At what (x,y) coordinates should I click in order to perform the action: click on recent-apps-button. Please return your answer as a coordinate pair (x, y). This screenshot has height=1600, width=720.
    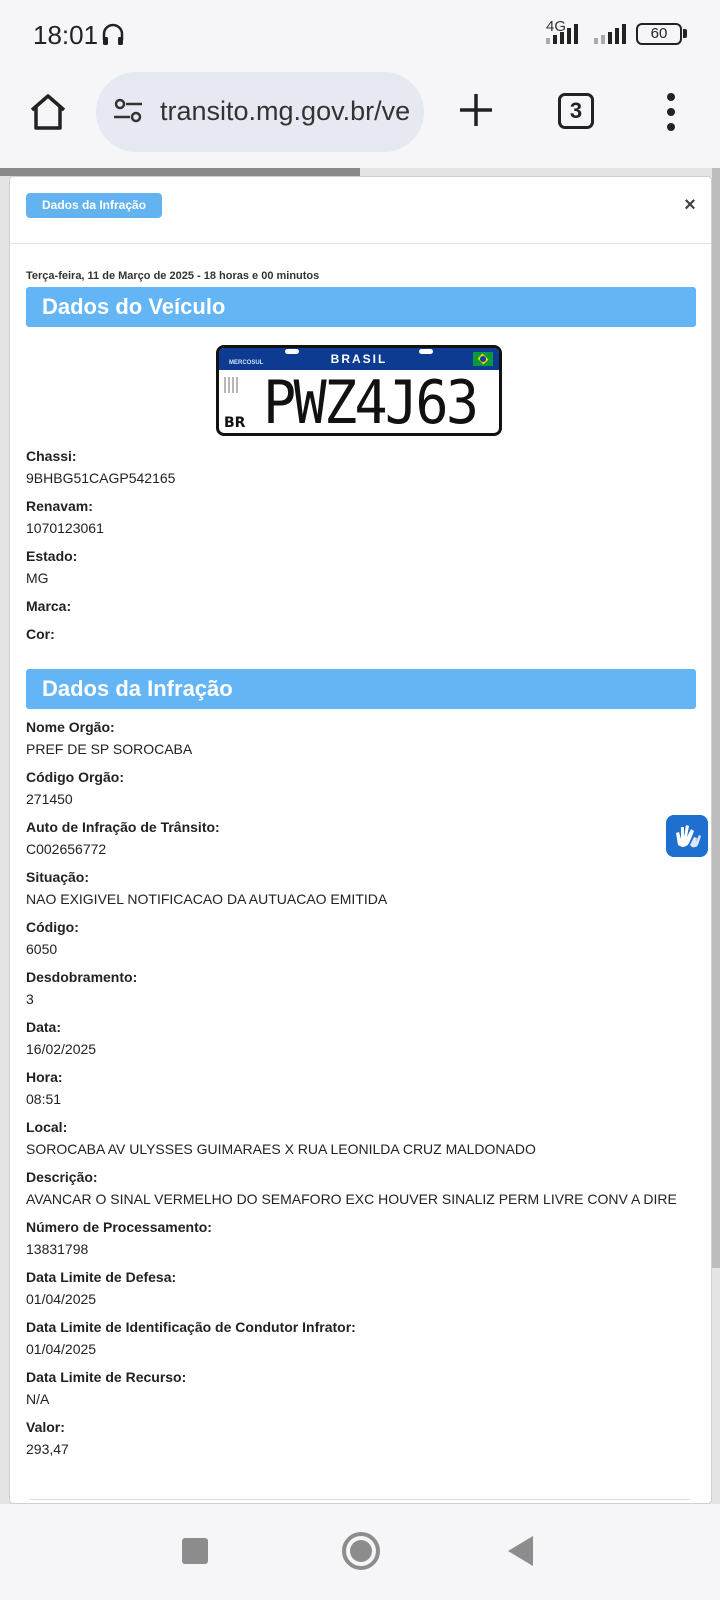
    Looking at the image, I should click on (195, 1551).